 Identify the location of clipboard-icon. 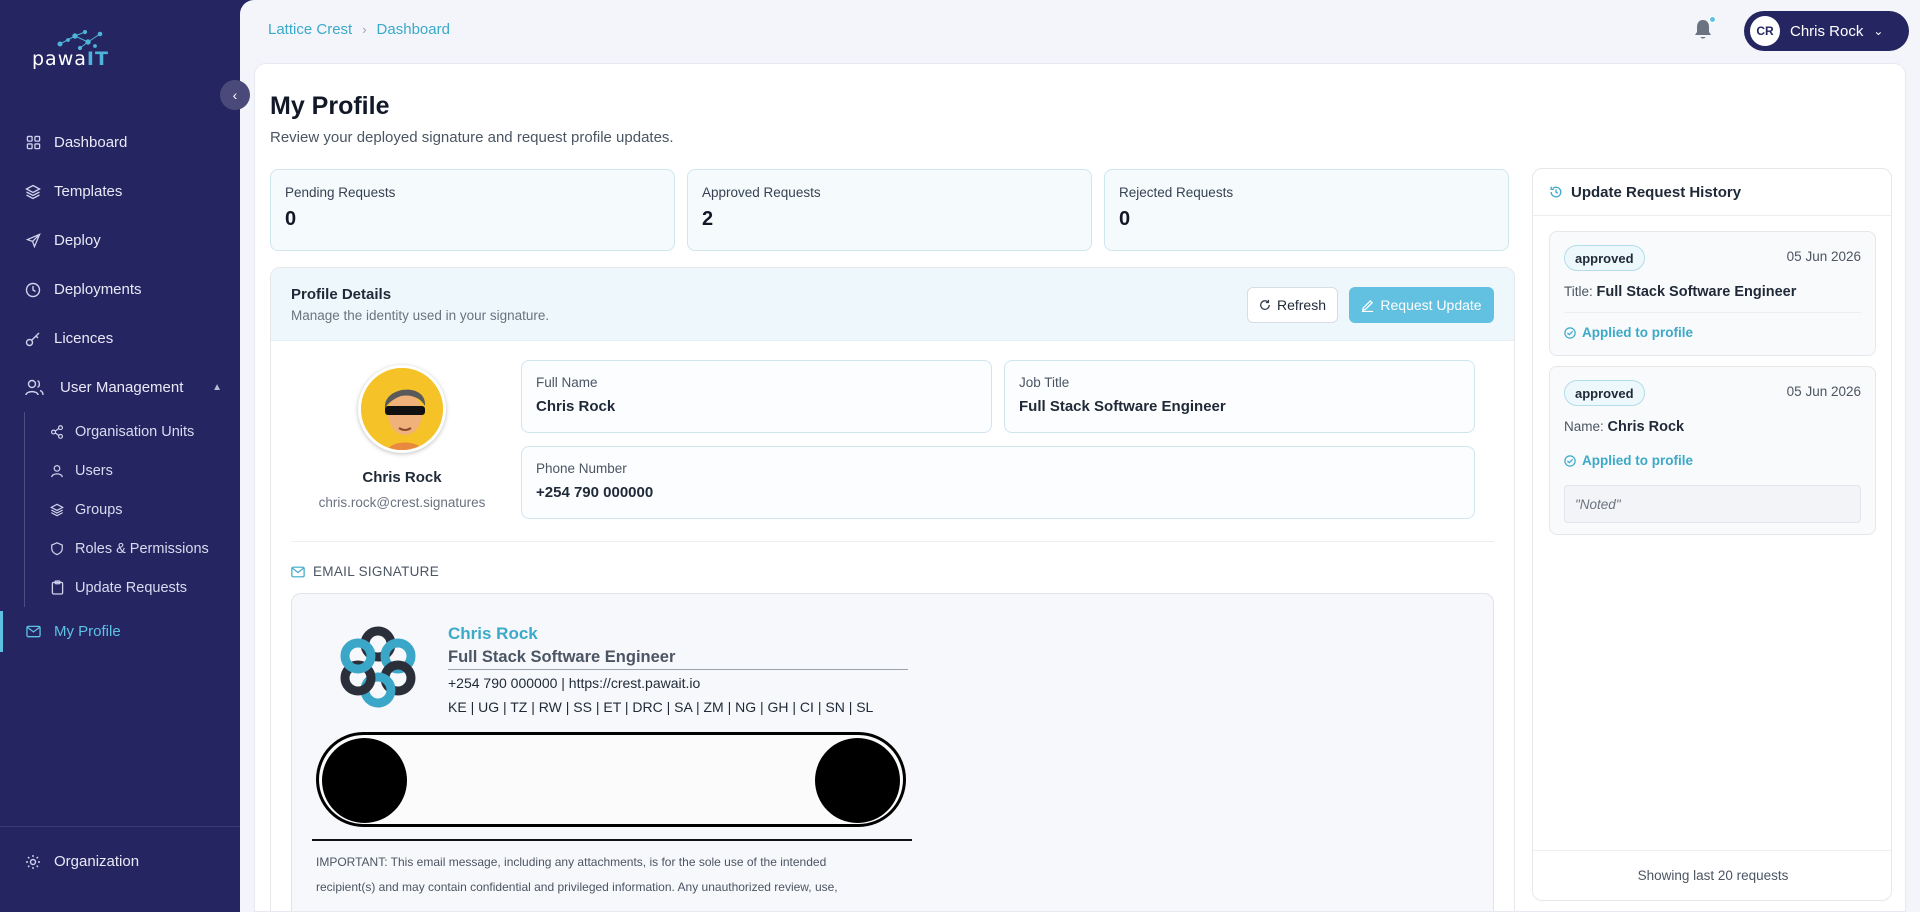
(57, 588).